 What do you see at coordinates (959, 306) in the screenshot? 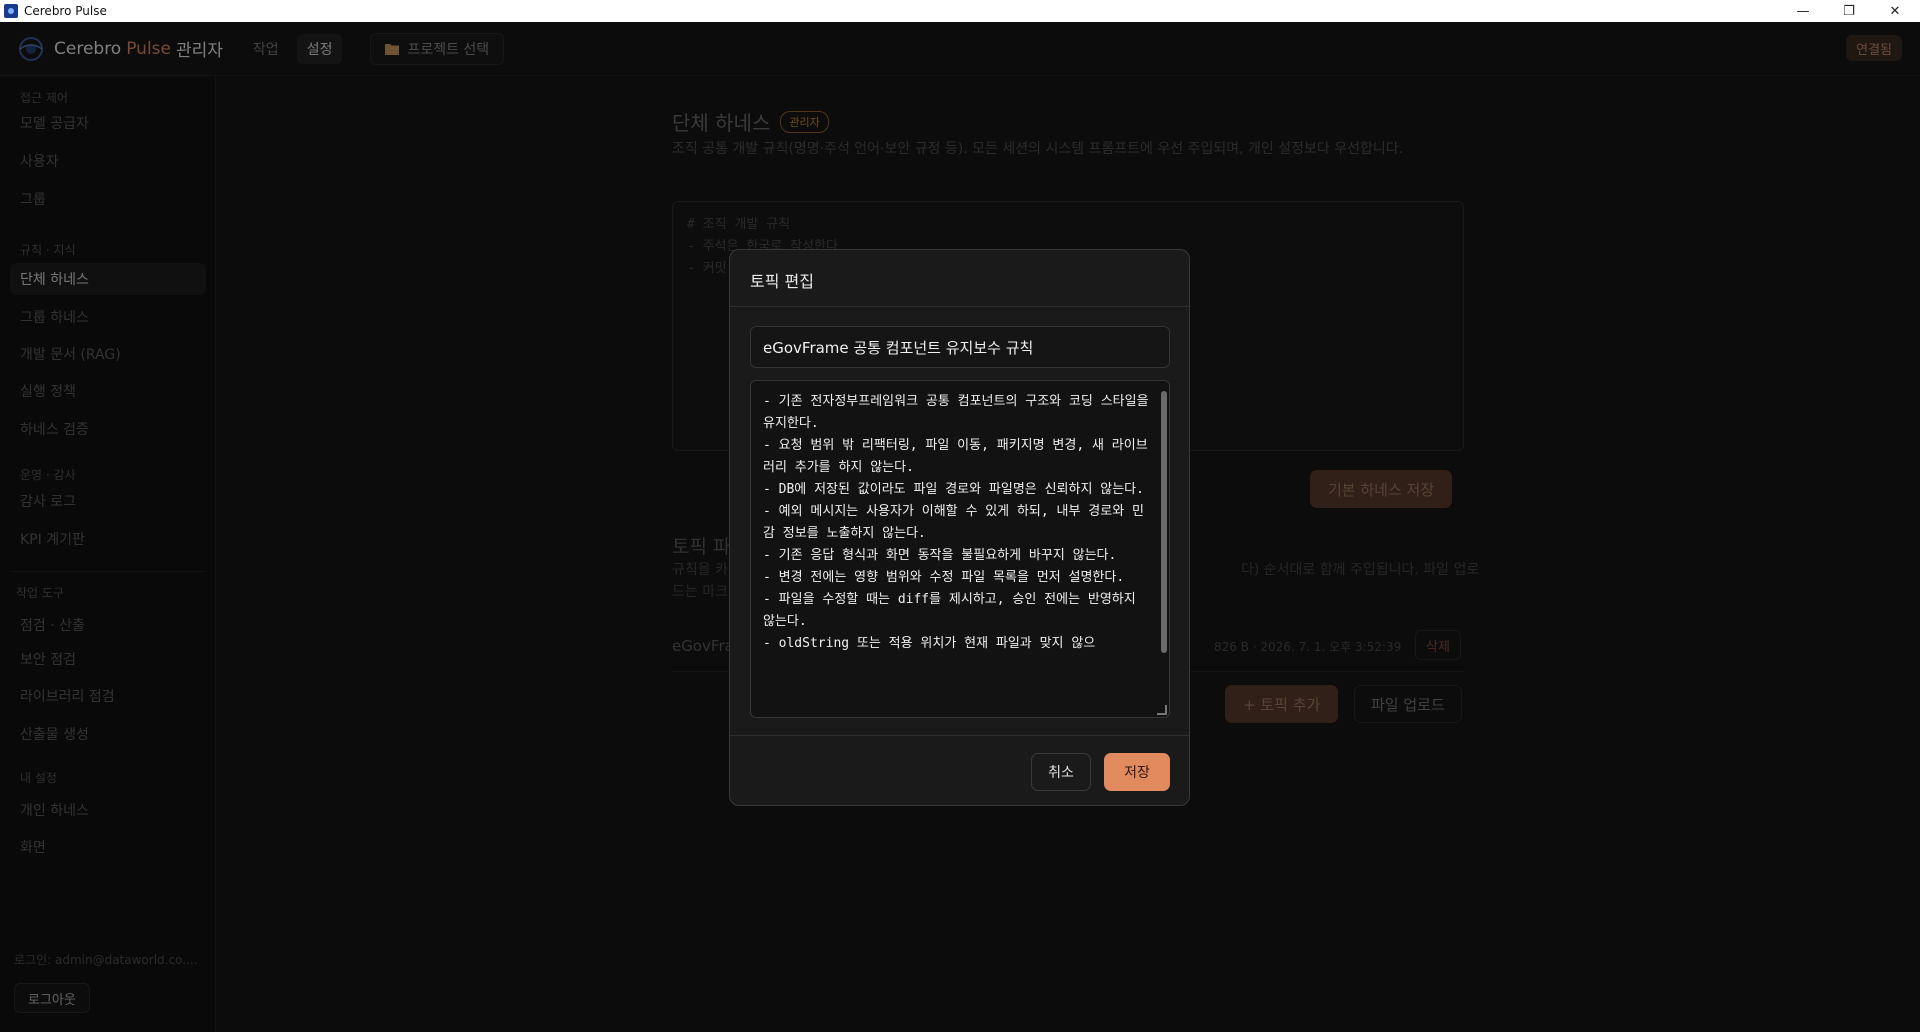
I see `modal-divider` at bounding box center [959, 306].